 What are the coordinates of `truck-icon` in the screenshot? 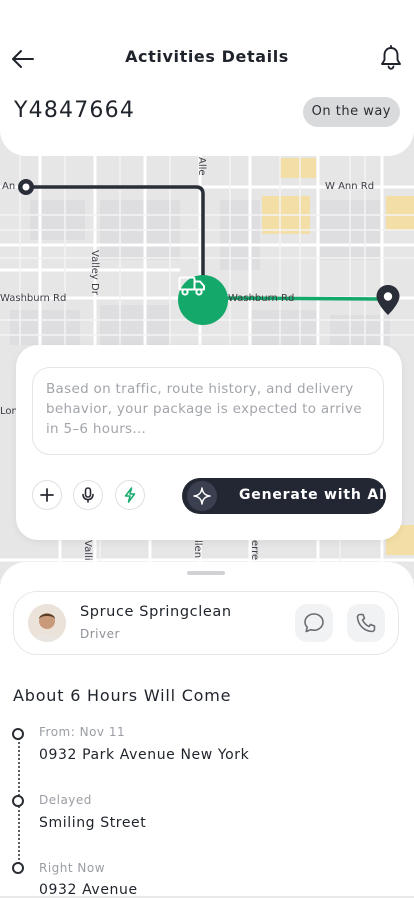 It's located at (191, 286).